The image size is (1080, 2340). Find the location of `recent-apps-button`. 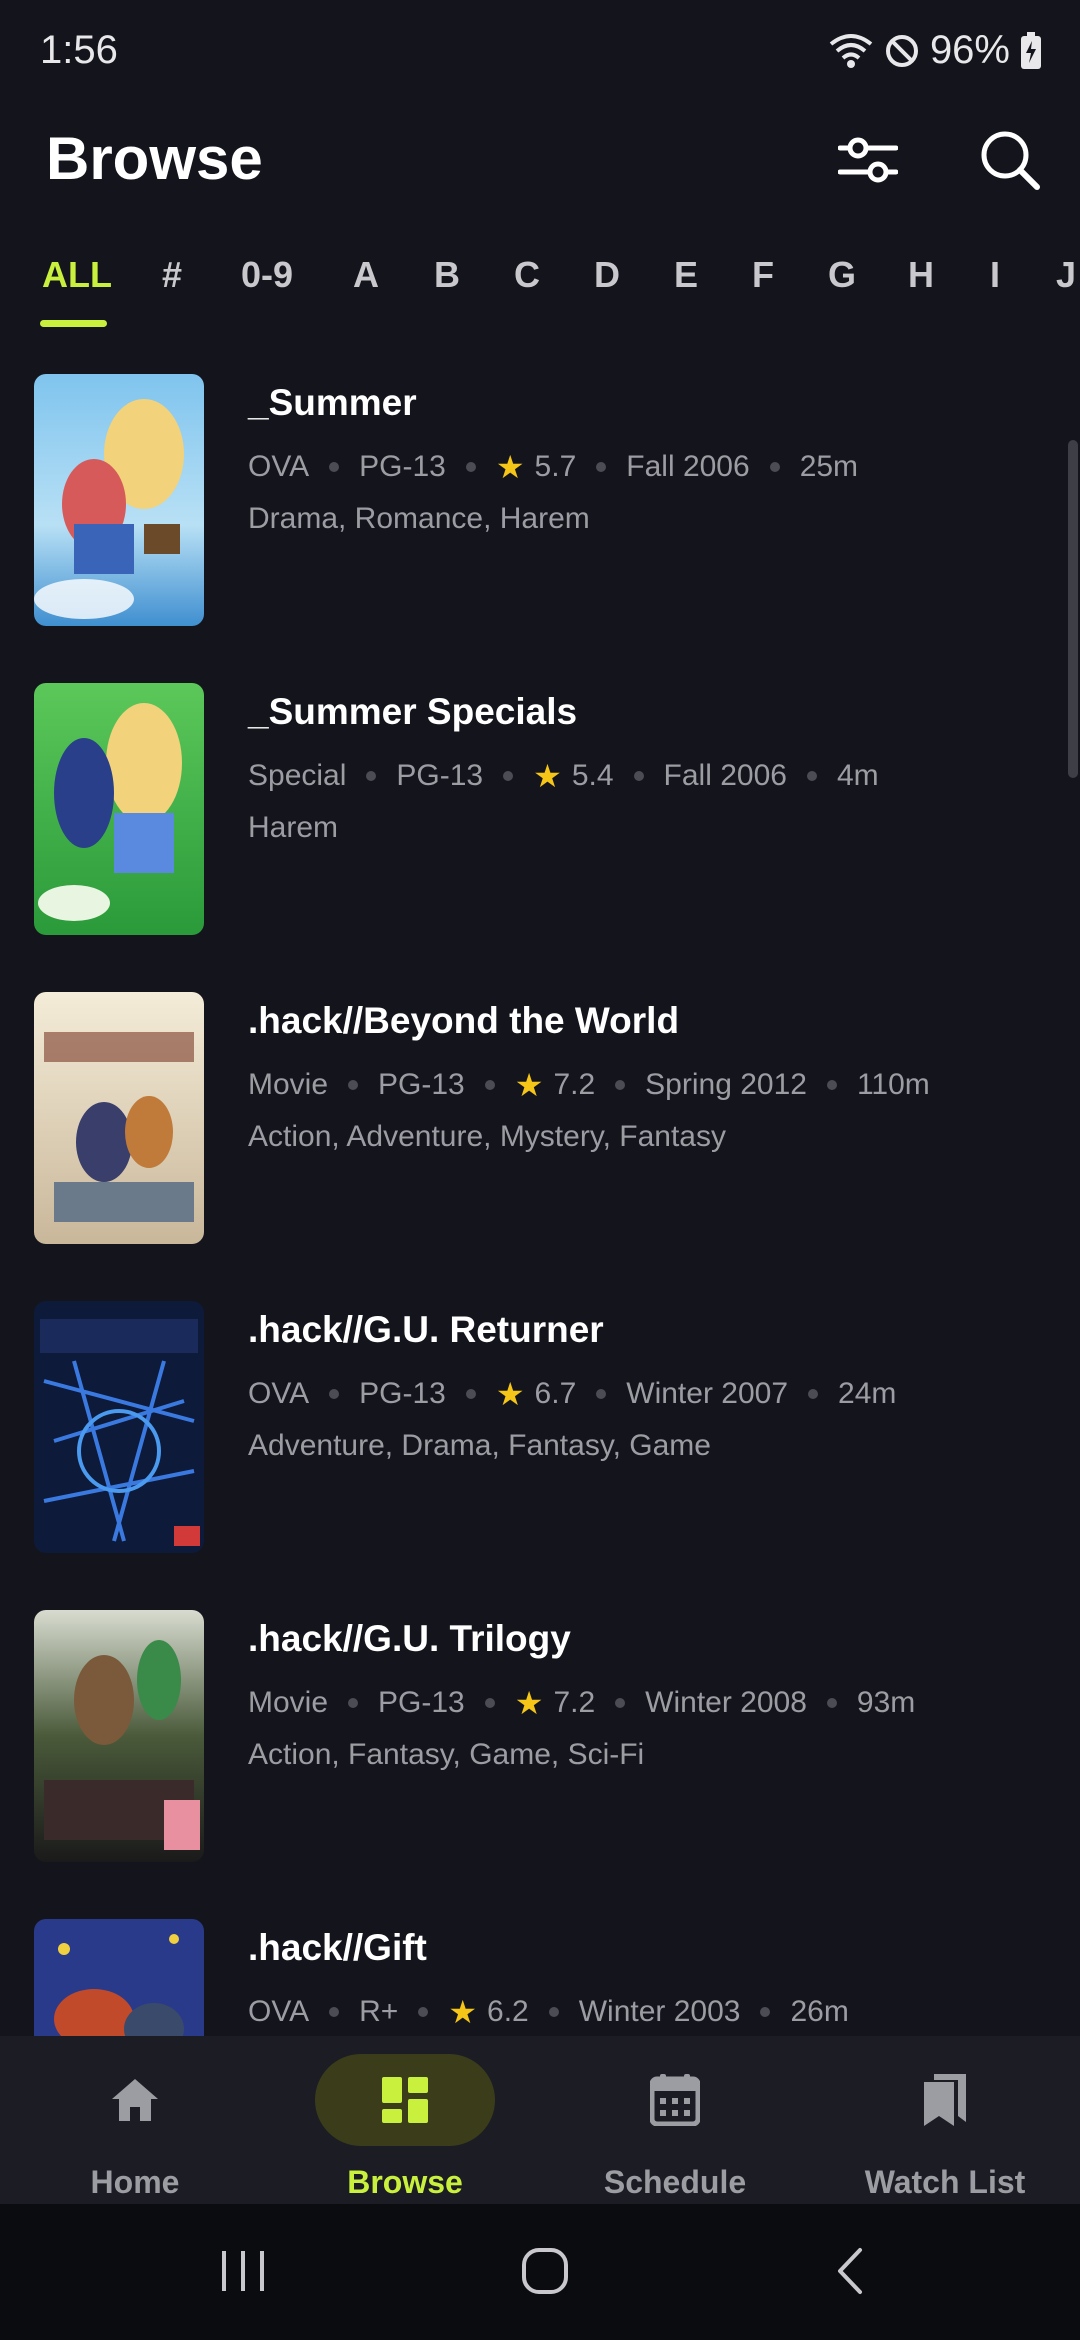

recent-apps-button is located at coordinates (243, 2273).